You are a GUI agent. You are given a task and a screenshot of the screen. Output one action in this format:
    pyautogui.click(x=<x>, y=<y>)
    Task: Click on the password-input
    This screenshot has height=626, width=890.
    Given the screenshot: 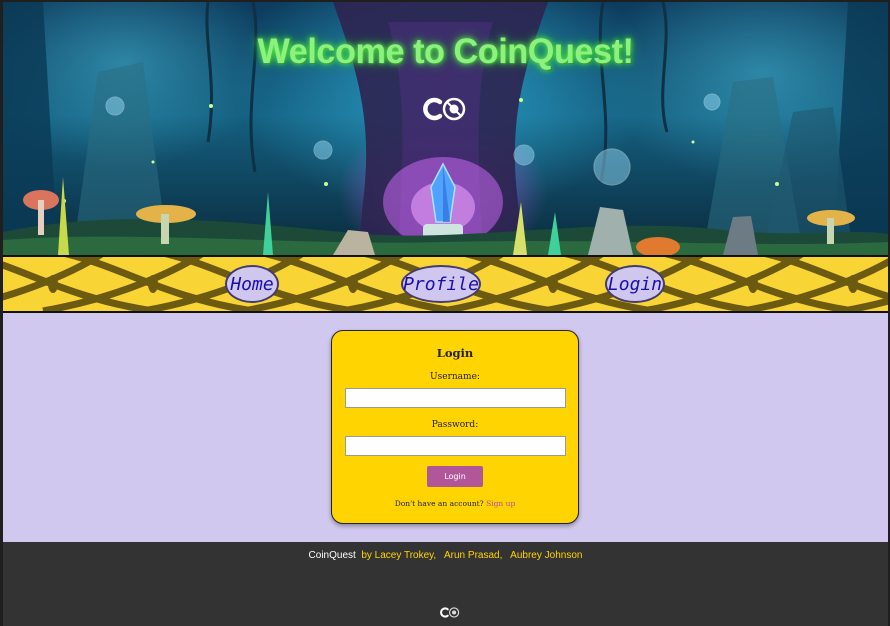 What is the action you would take?
    pyautogui.click(x=455, y=446)
    